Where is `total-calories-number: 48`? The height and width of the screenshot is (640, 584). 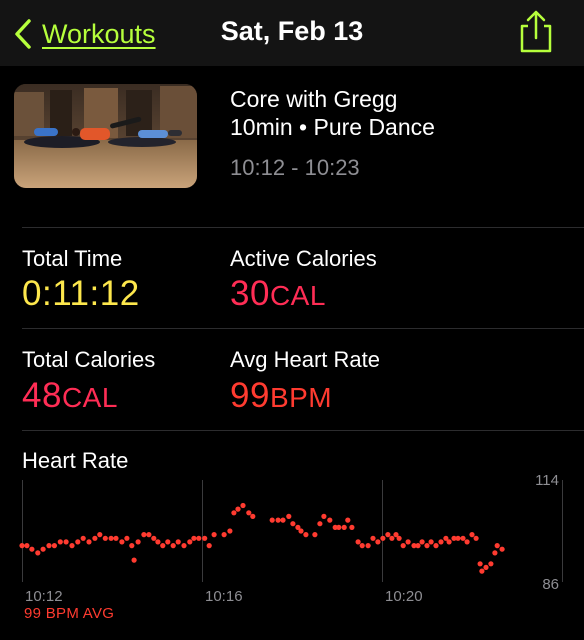 total-calories-number: 48 is located at coordinates (42, 395).